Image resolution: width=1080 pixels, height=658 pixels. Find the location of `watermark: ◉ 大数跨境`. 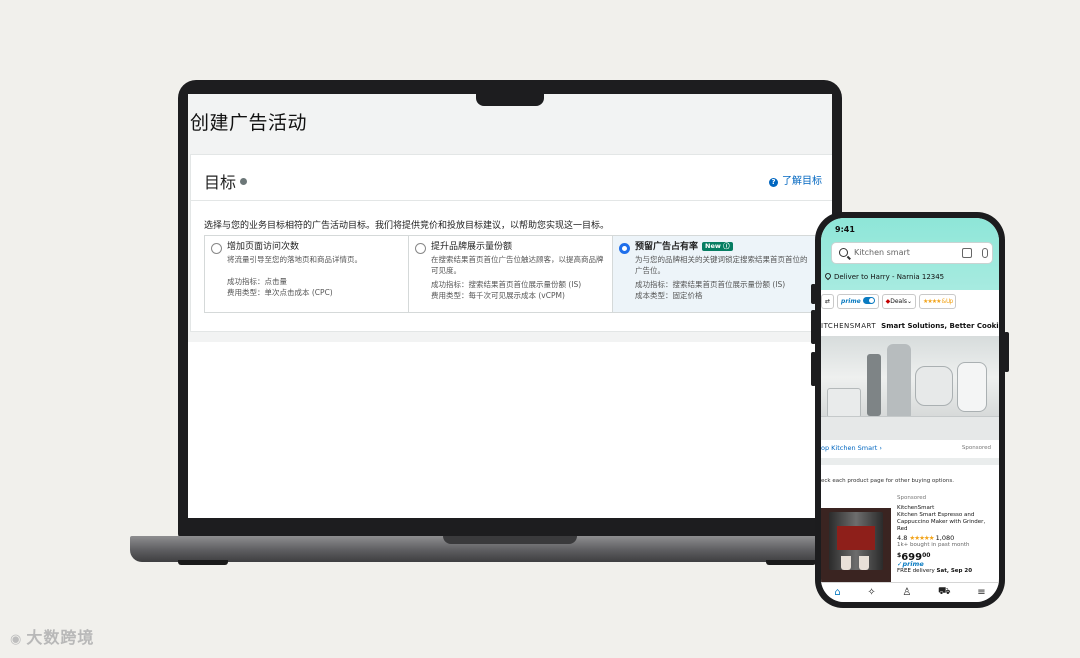

watermark: ◉ 大数跨境 is located at coordinates (52, 636).